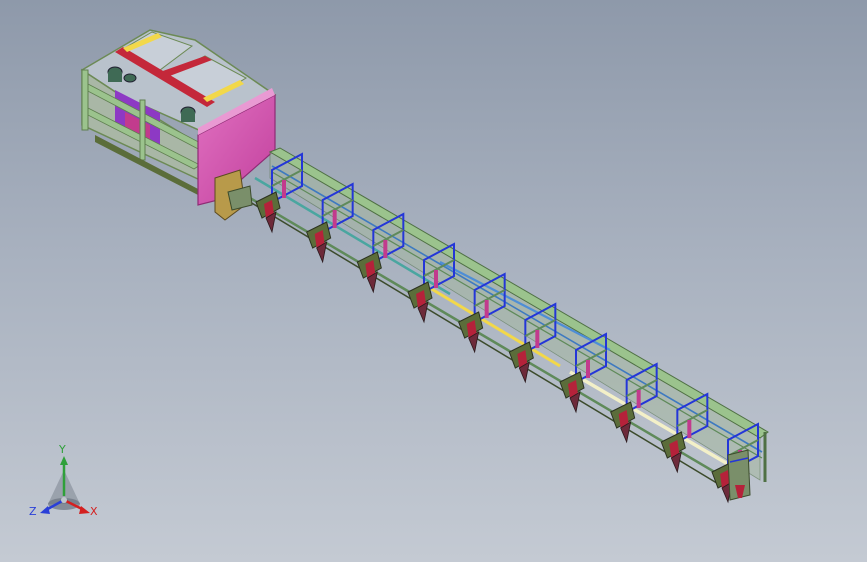 This screenshot has width=867, height=562. I want to click on motor-body, so click(115, 77).